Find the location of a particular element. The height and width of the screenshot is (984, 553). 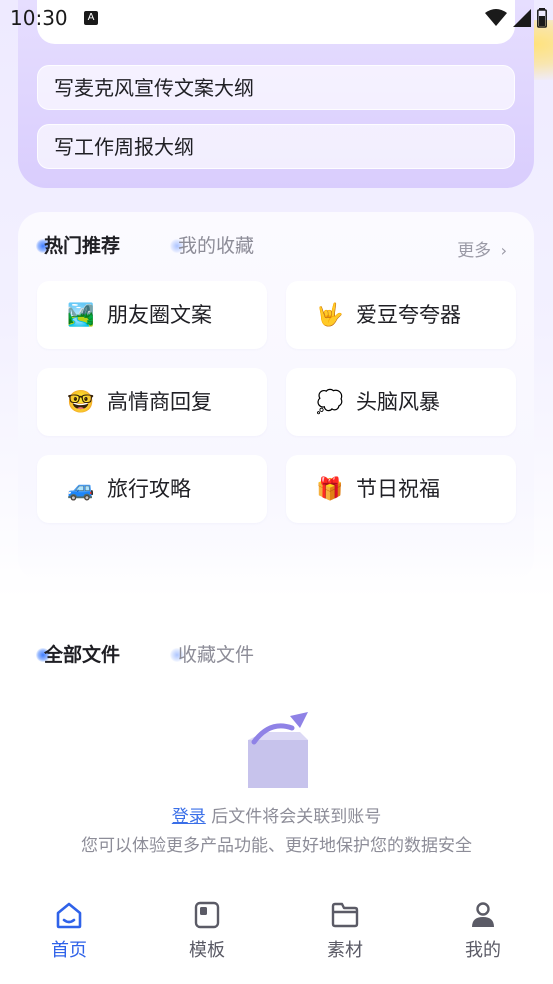

more-link: 更多 › is located at coordinates (482, 248).